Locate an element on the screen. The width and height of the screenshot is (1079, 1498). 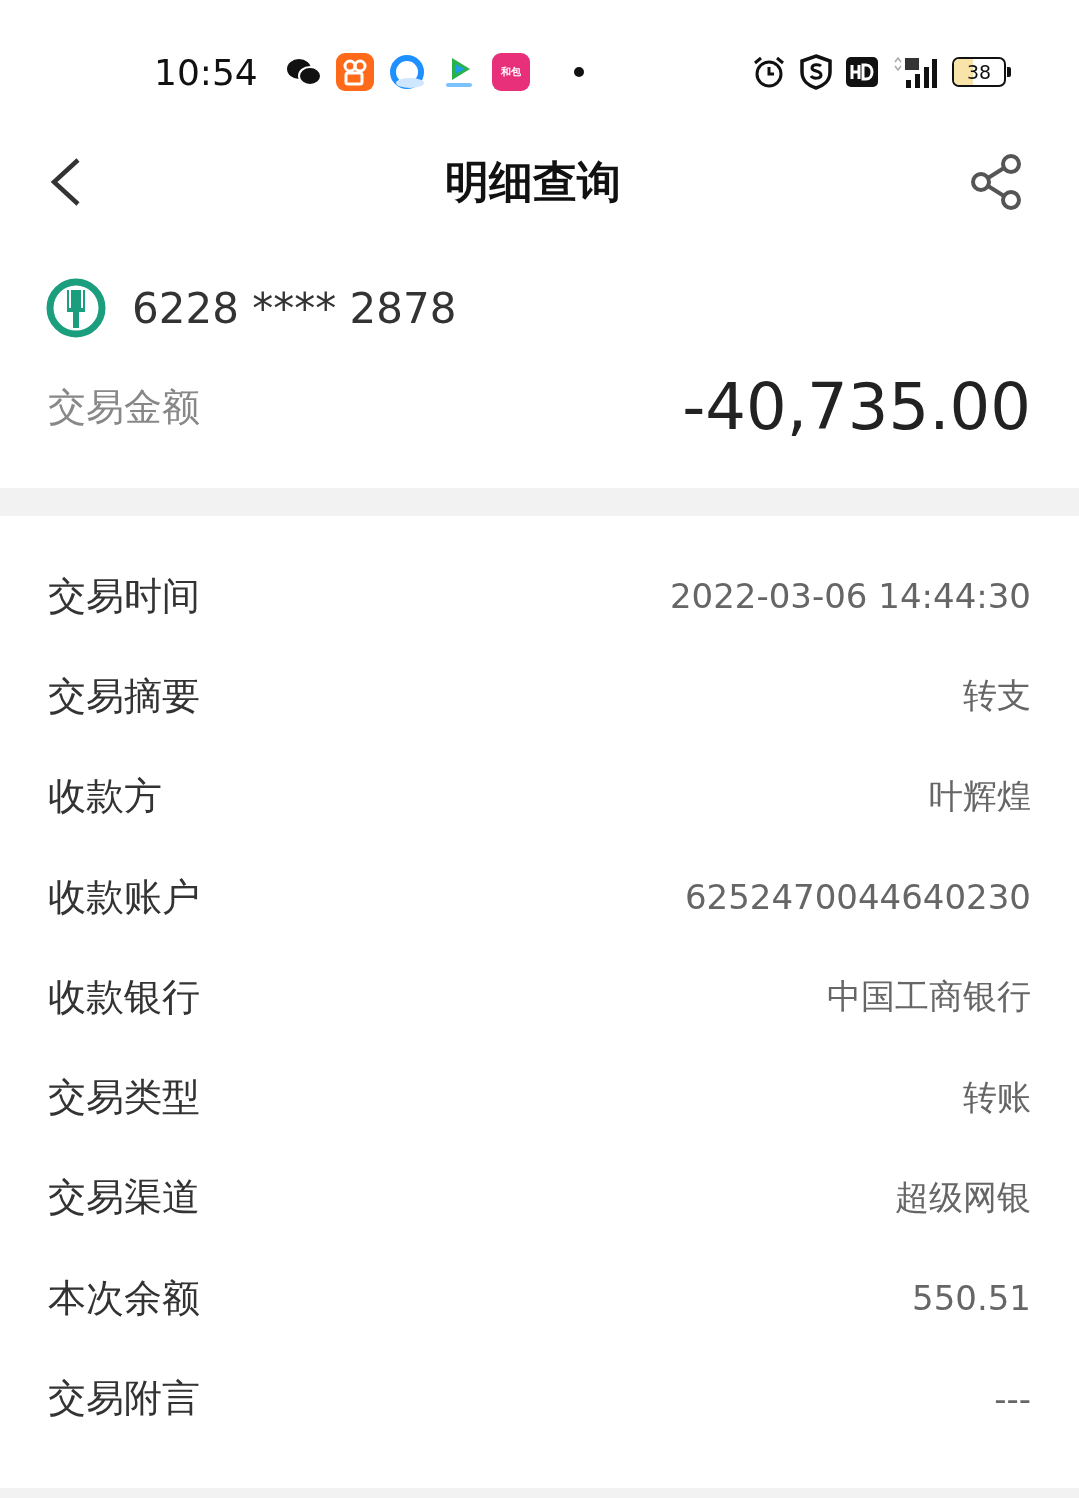
detail-value: 2022-03-06 14:44:30 is located at coordinates (850, 596).